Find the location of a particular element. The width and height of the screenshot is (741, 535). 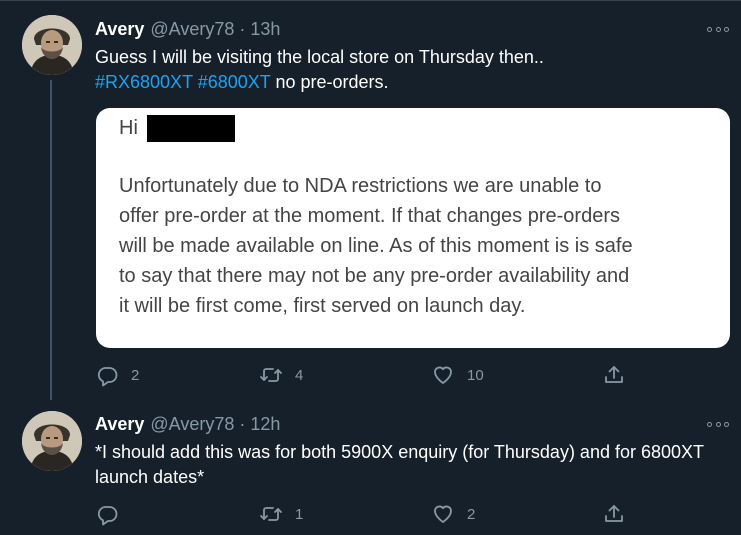

timestamp: 13h is located at coordinates (265, 29).